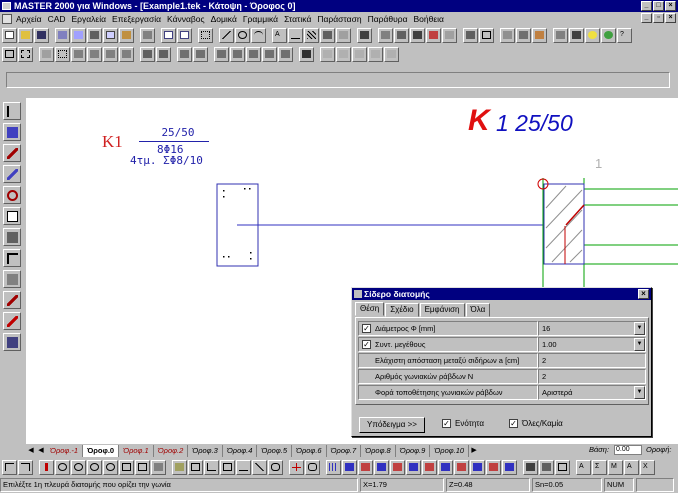  I want to click on window-select-icon, so click(25, 54).